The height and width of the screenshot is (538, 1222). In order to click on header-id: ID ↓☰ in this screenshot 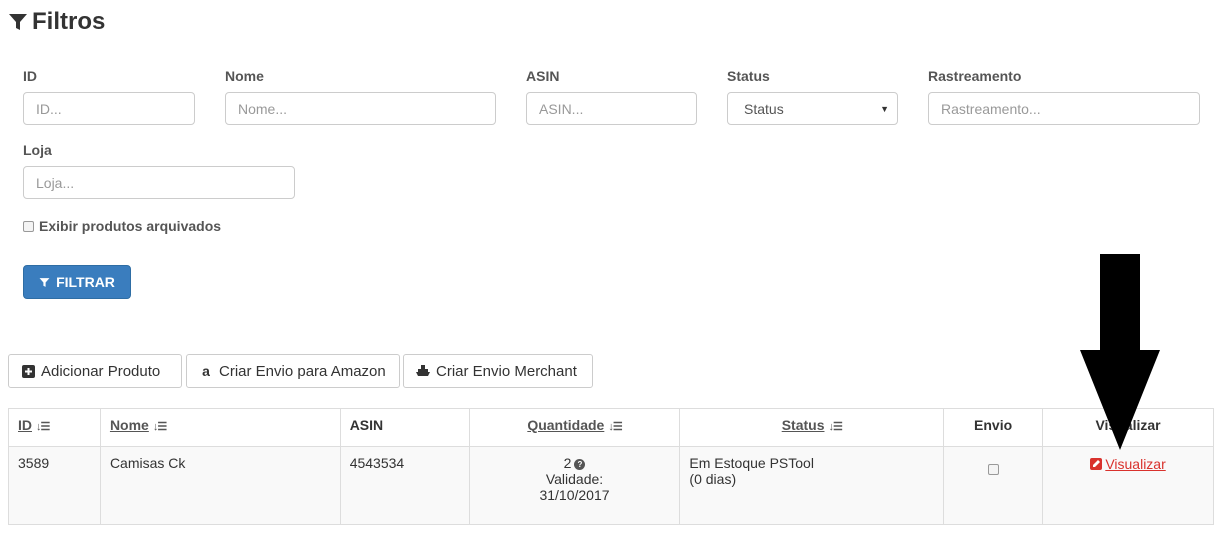, I will do `click(54, 427)`.